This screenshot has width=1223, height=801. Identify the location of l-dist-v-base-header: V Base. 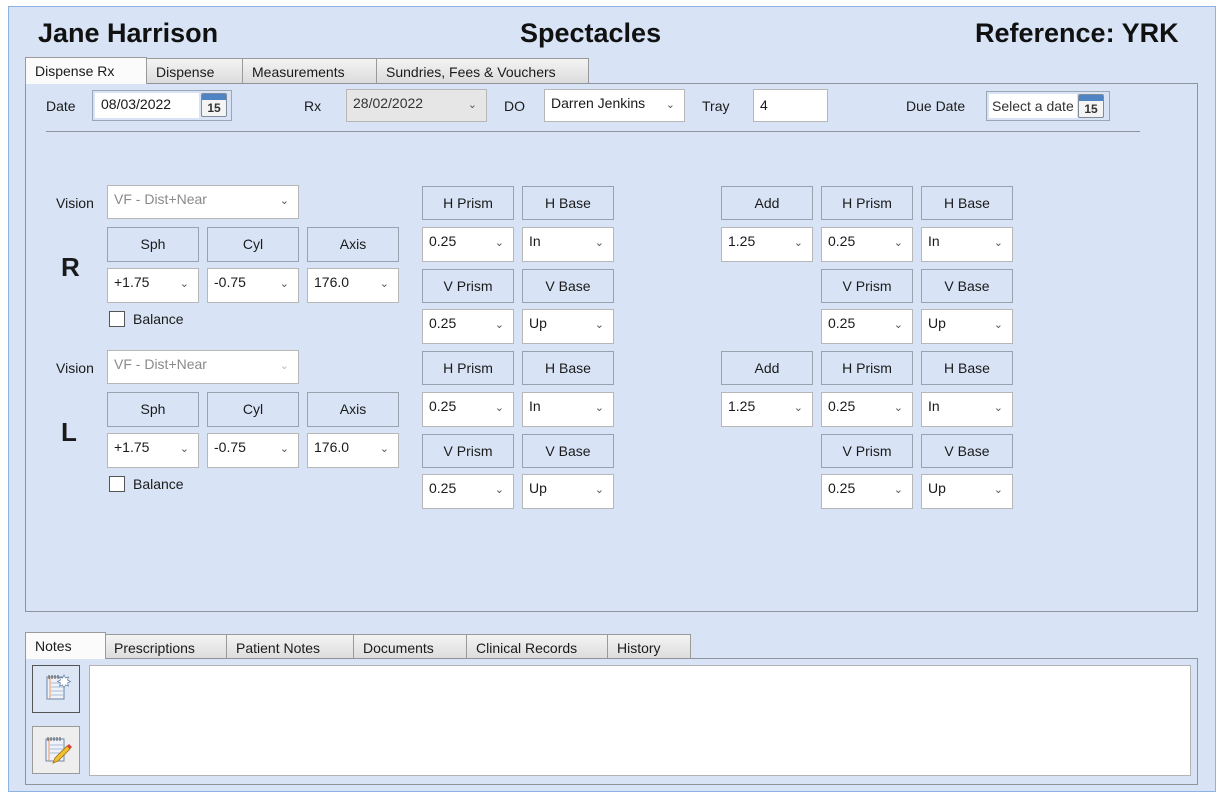
(568, 451).